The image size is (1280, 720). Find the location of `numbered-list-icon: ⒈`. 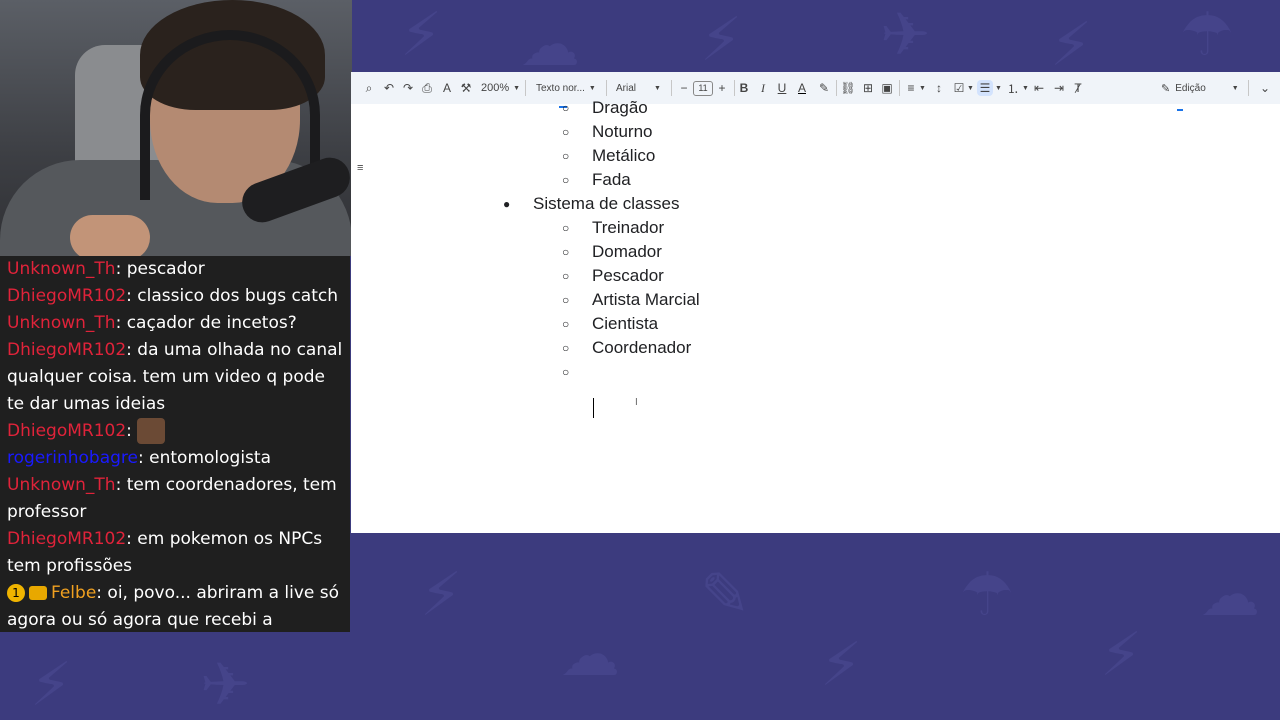

numbered-list-icon: ⒈ is located at coordinates (1013, 88).